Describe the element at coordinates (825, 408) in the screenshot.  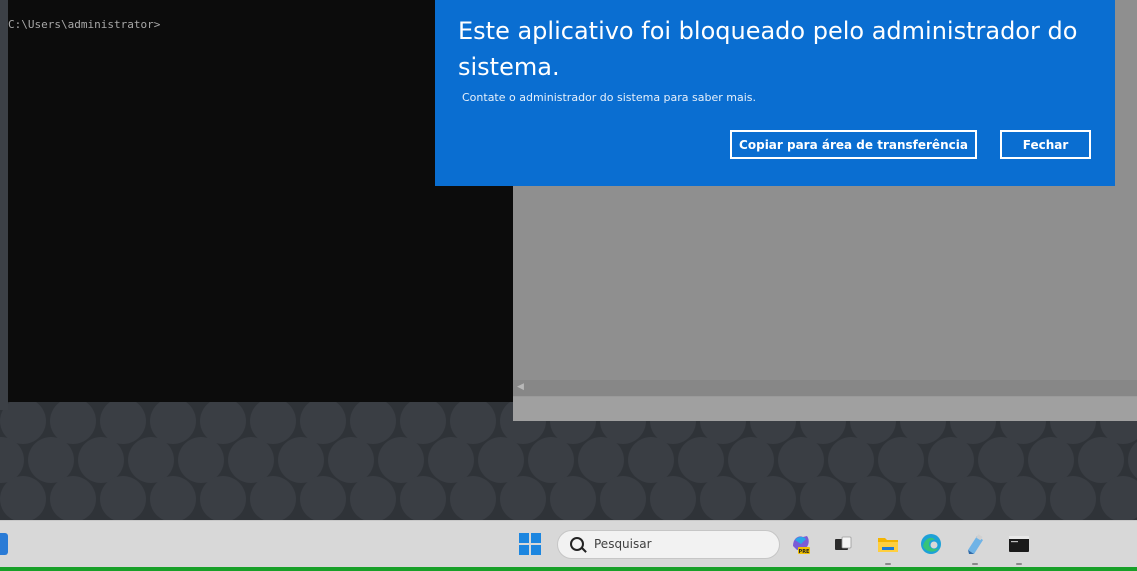
I see `status-bar` at that location.